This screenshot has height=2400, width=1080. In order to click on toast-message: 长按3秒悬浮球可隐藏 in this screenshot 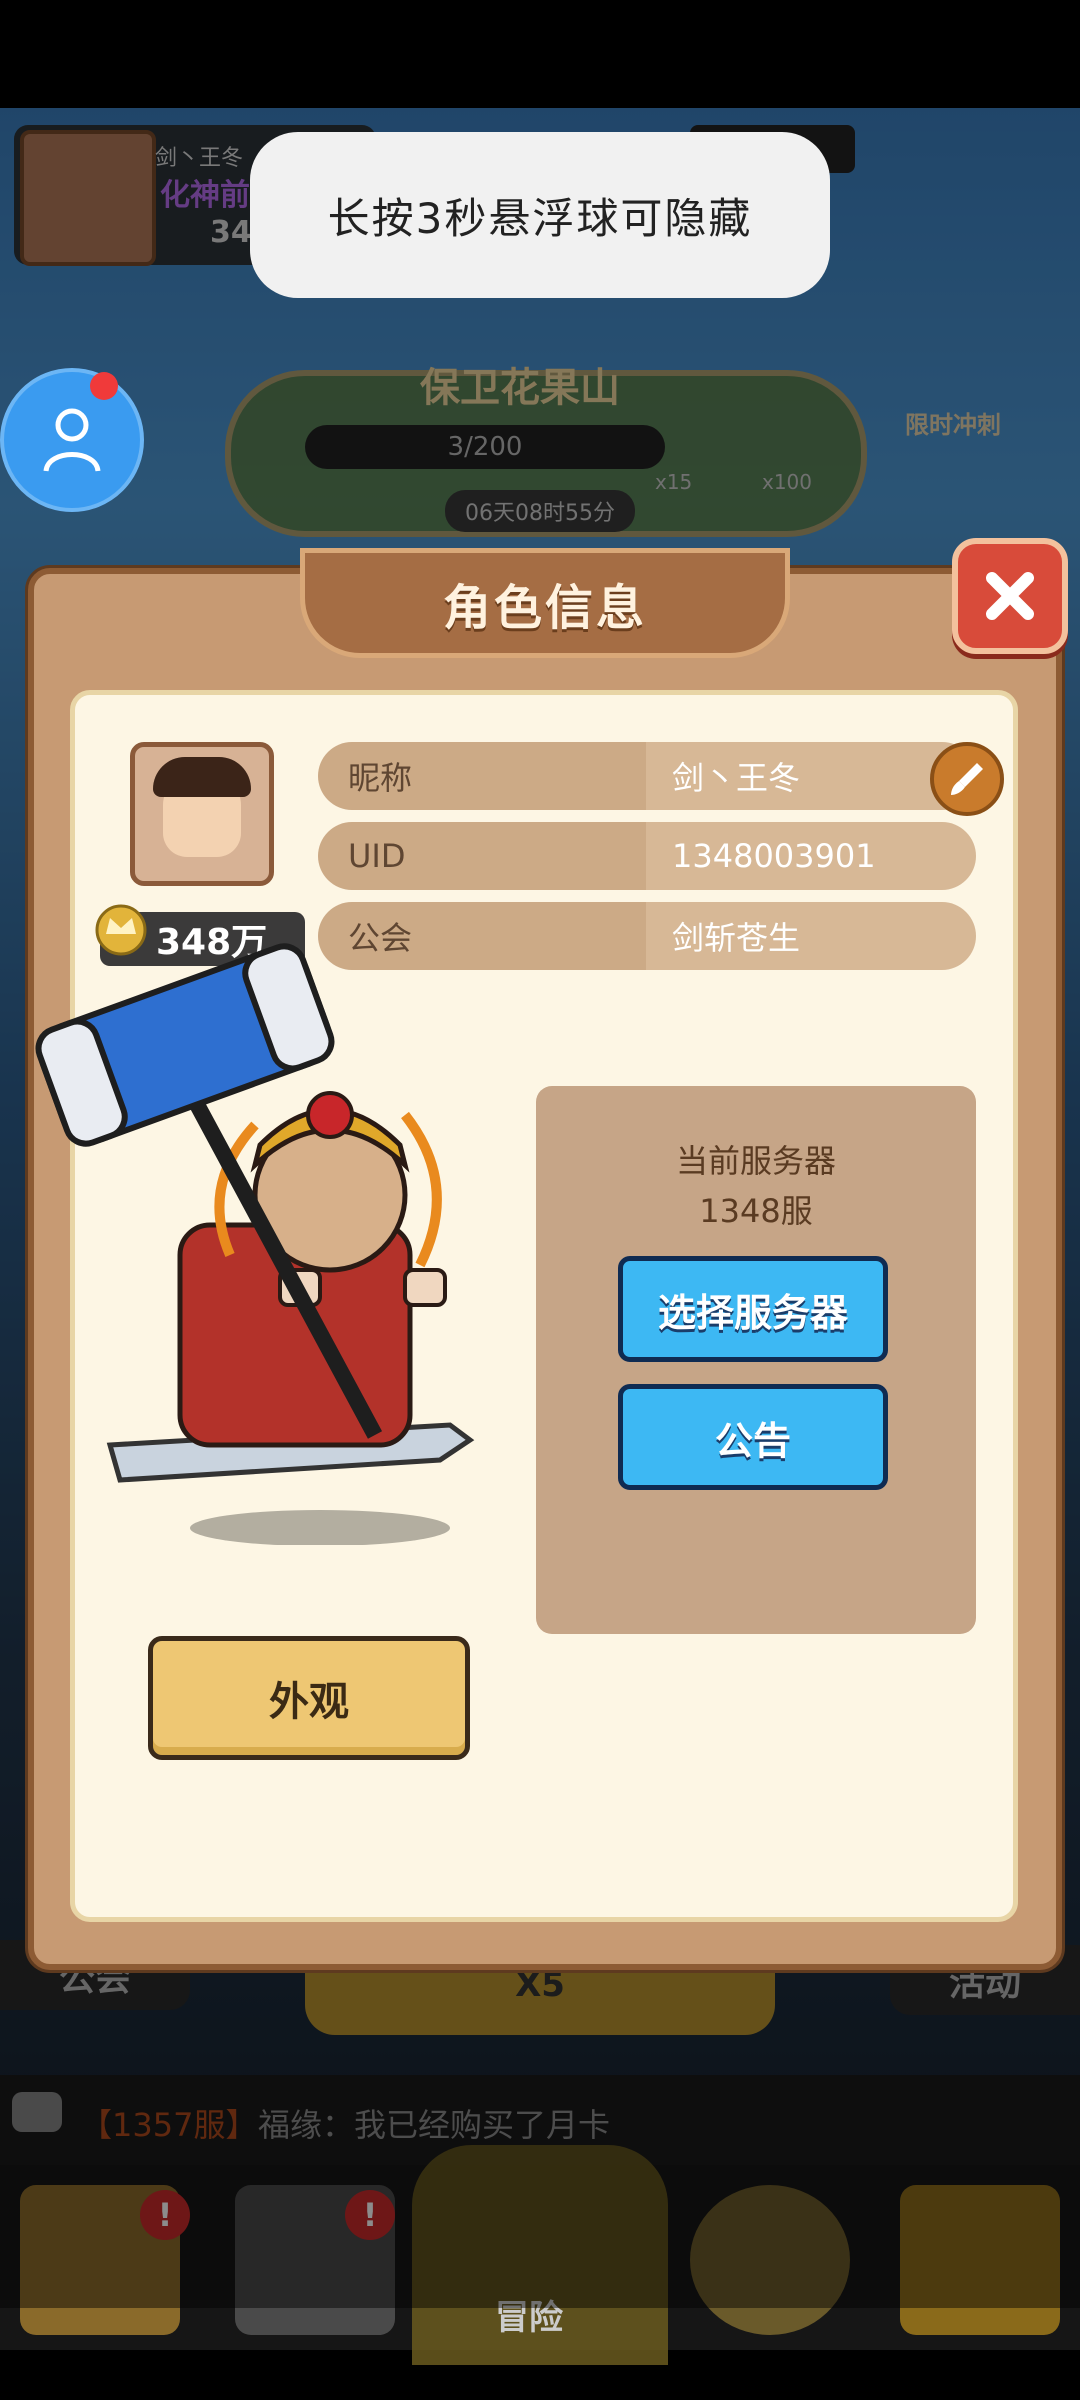, I will do `click(540, 215)`.